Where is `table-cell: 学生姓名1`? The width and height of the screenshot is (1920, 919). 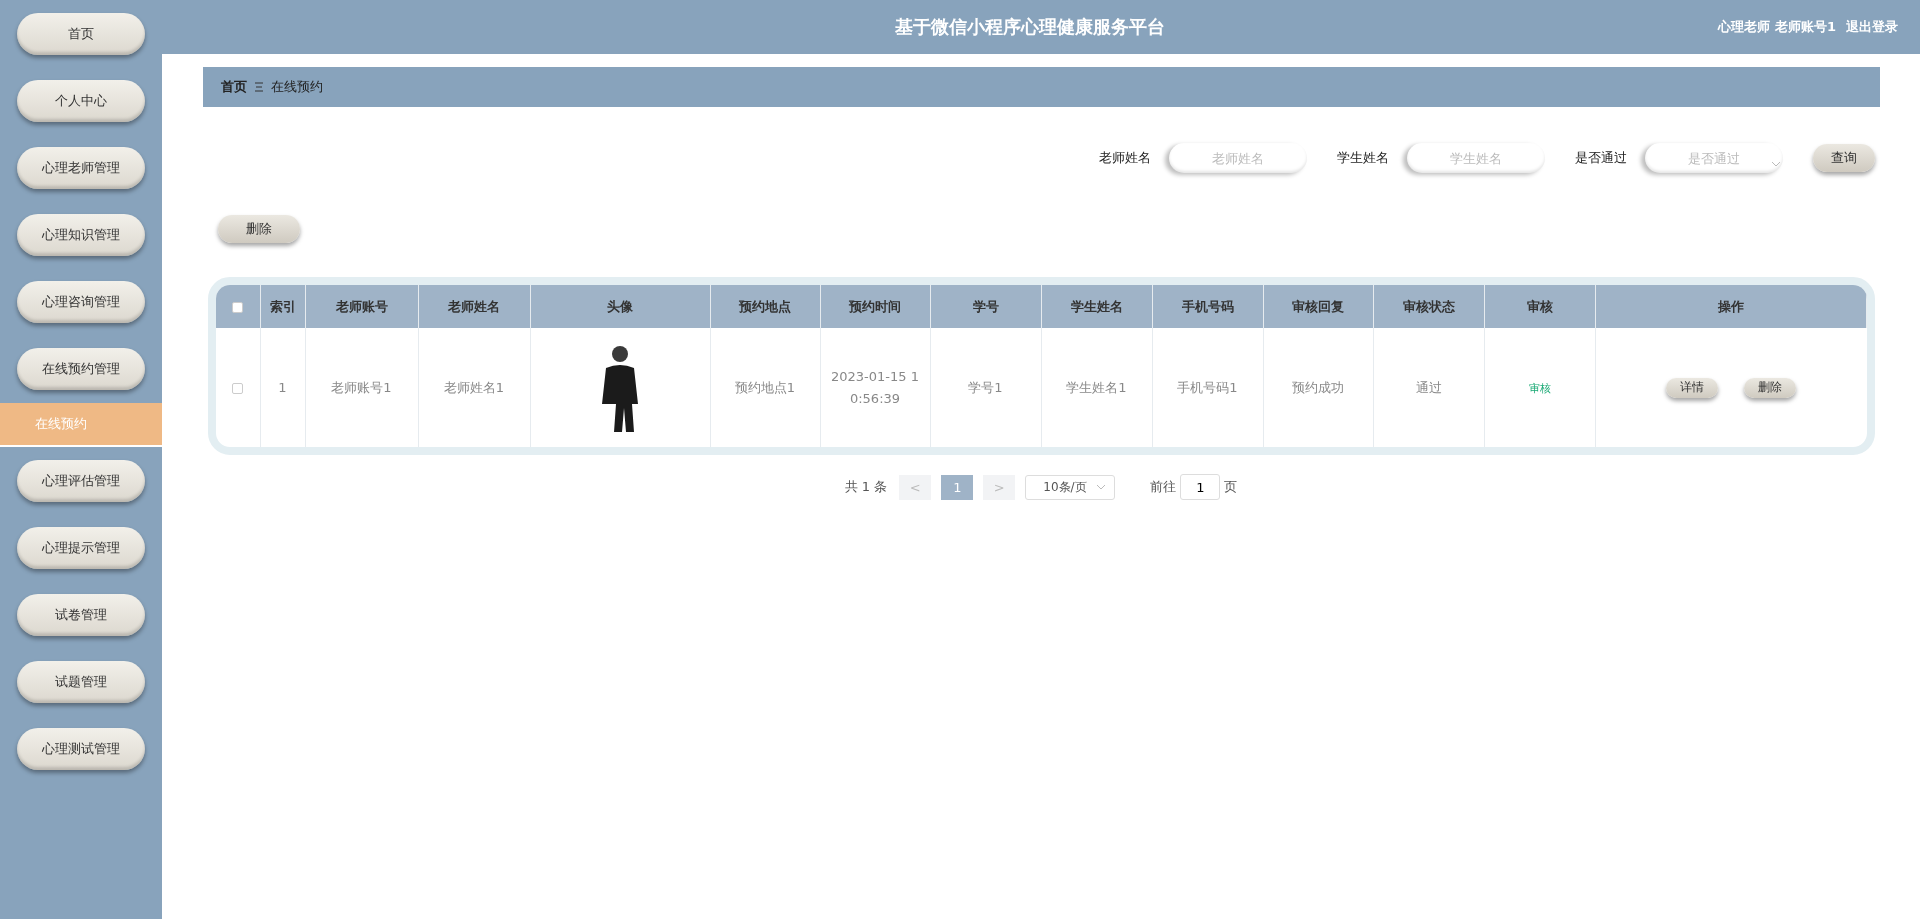 table-cell: 学生姓名1 is located at coordinates (1096, 387).